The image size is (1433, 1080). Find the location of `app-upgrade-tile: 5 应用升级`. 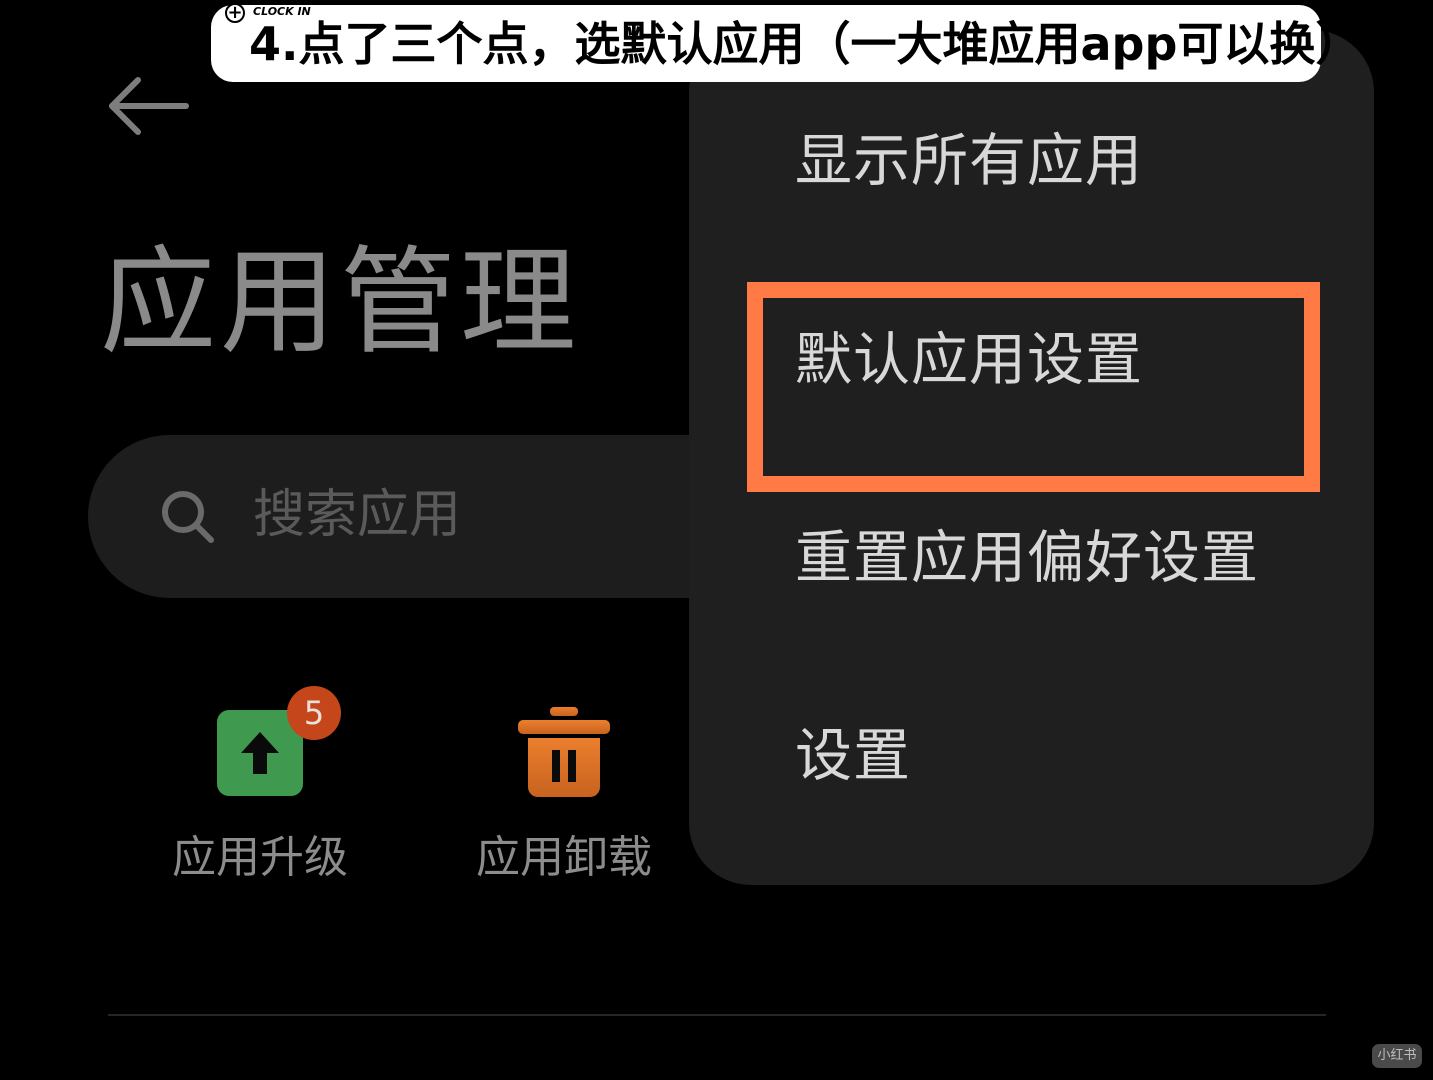

app-upgrade-tile: 5 应用升级 is located at coordinates (260, 793).